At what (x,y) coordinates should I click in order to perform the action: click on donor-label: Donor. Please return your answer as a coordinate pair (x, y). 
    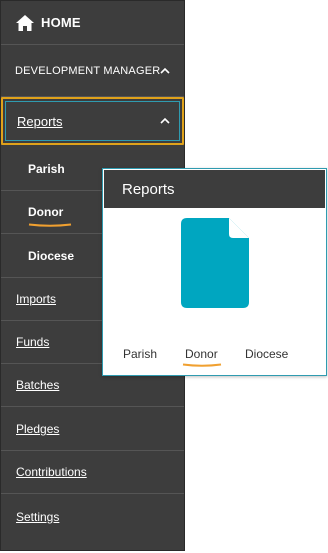
    Looking at the image, I should click on (46, 212).